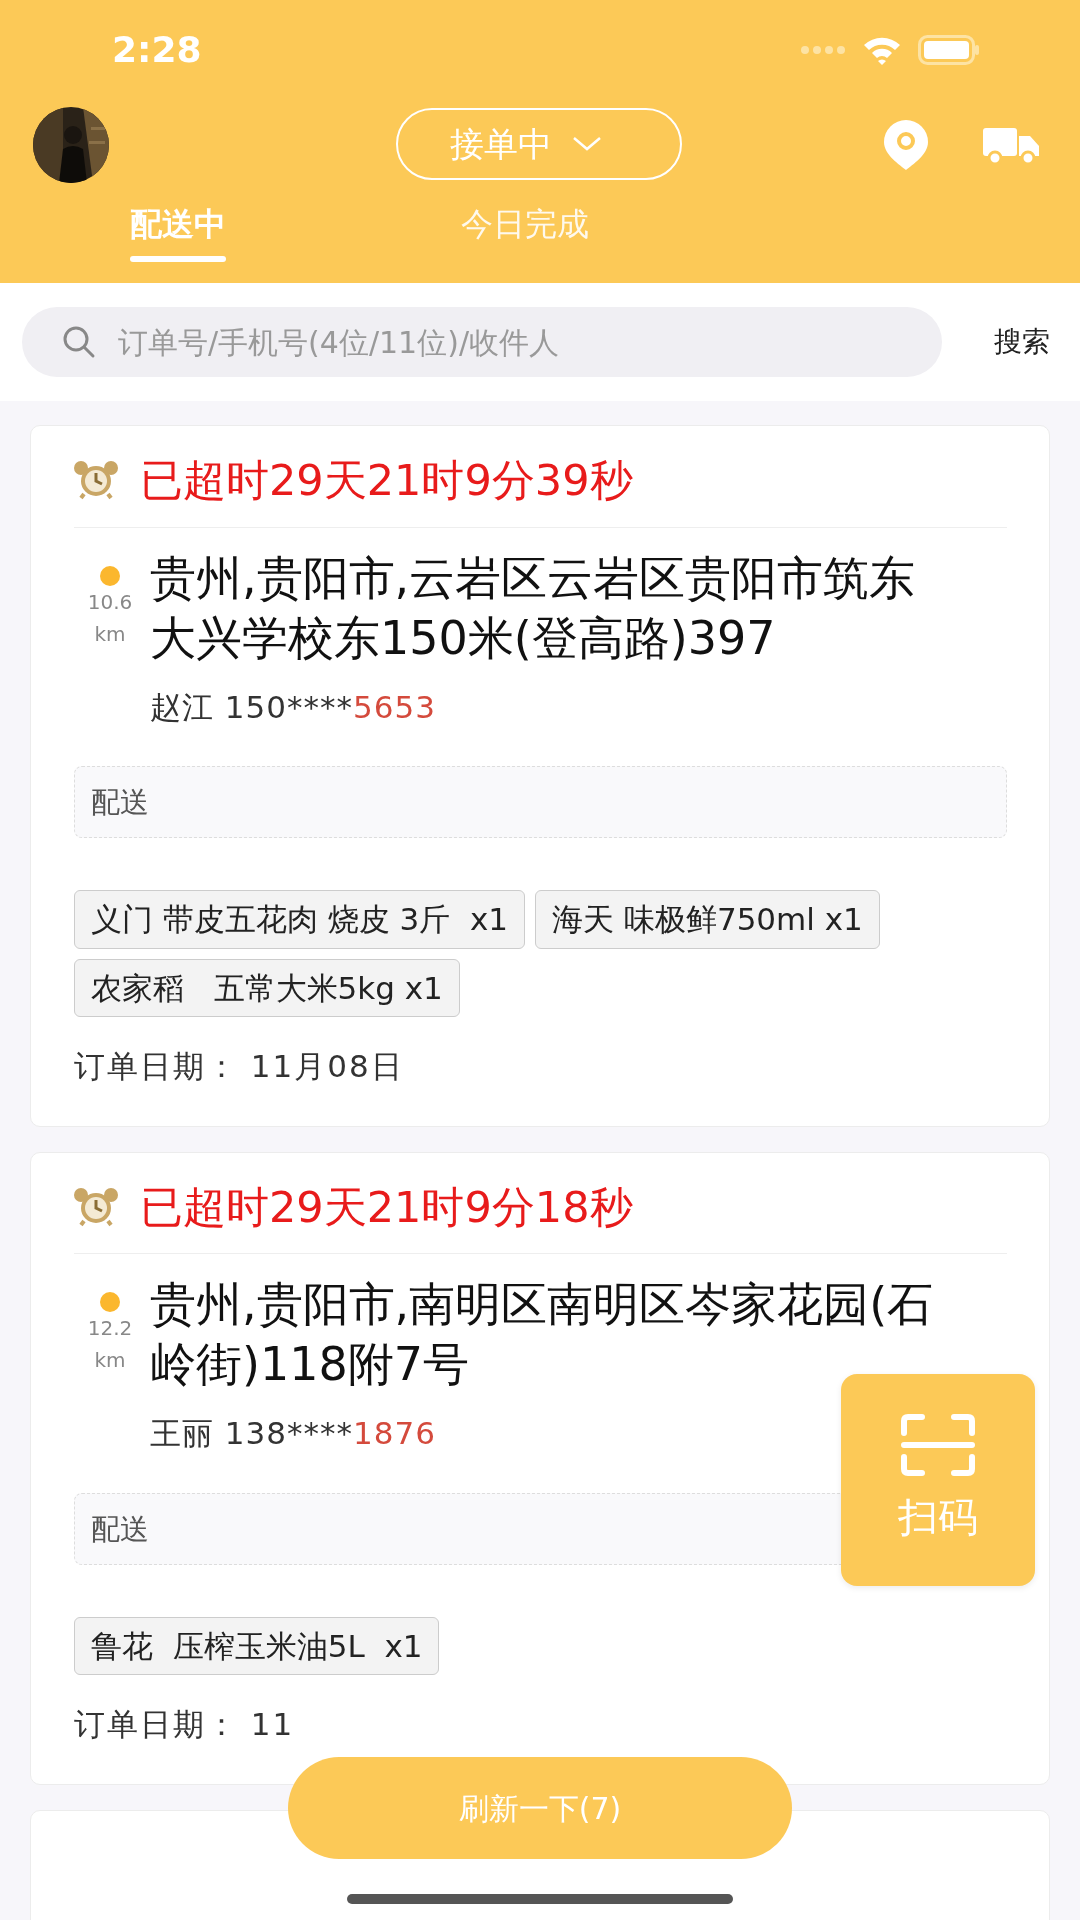 The width and height of the screenshot is (1080, 1920). What do you see at coordinates (267, 987) in the screenshot?
I see `item-tag: 农家稻 五常大米5kg x1` at bounding box center [267, 987].